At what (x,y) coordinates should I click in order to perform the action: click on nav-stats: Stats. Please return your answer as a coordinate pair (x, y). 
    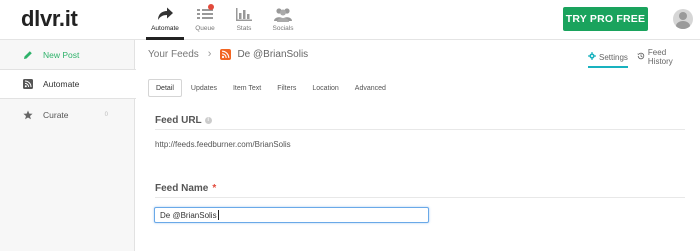
    Looking at the image, I should click on (244, 20).